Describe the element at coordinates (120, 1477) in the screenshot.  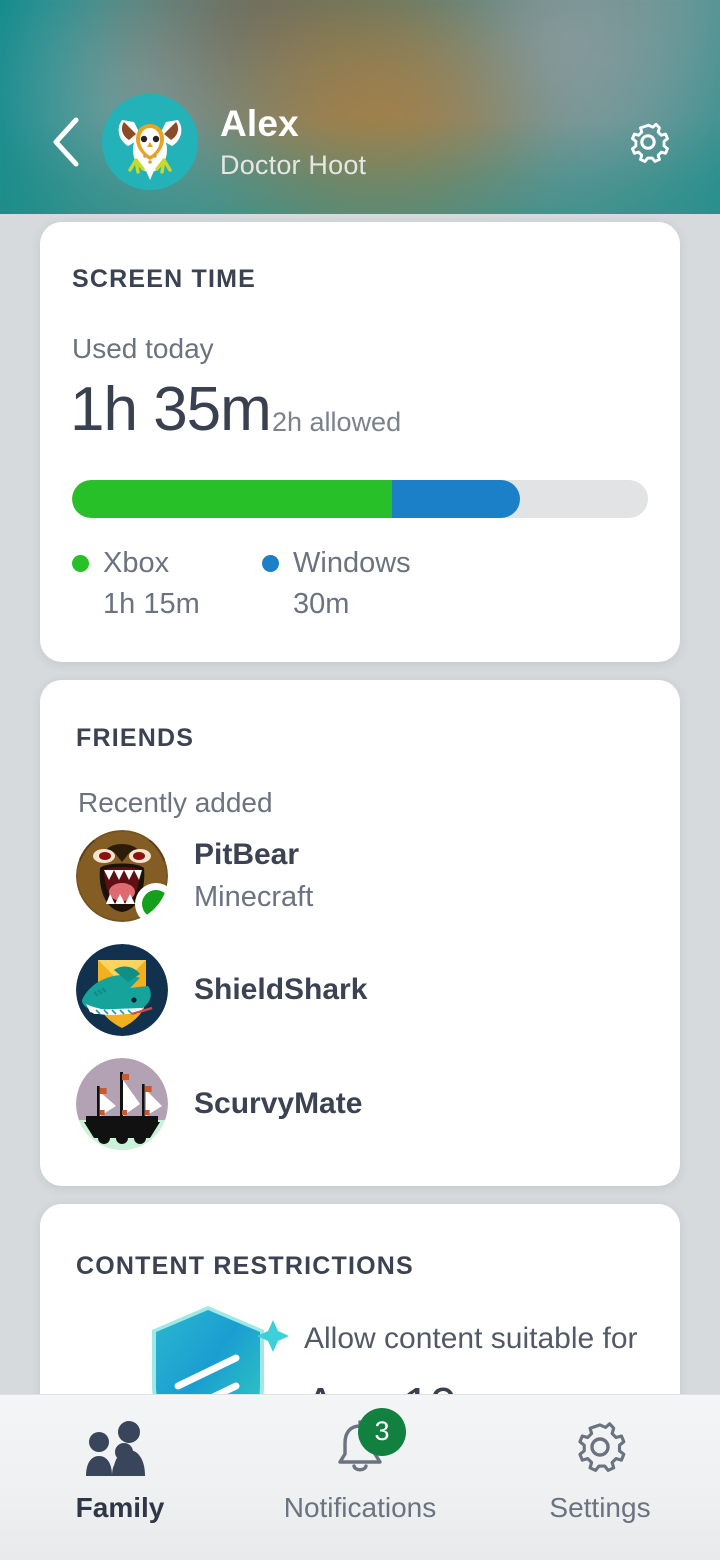
I see `nav-item-family: Family` at that location.